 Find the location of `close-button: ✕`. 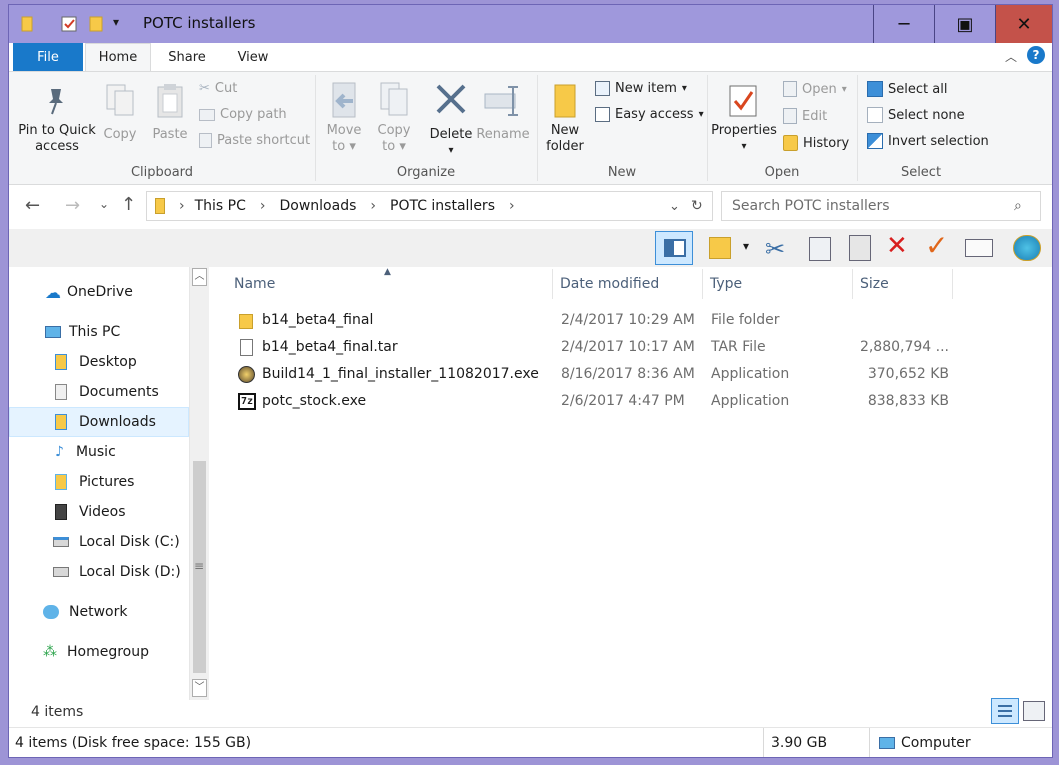

close-button: ✕ is located at coordinates (1023, 24).